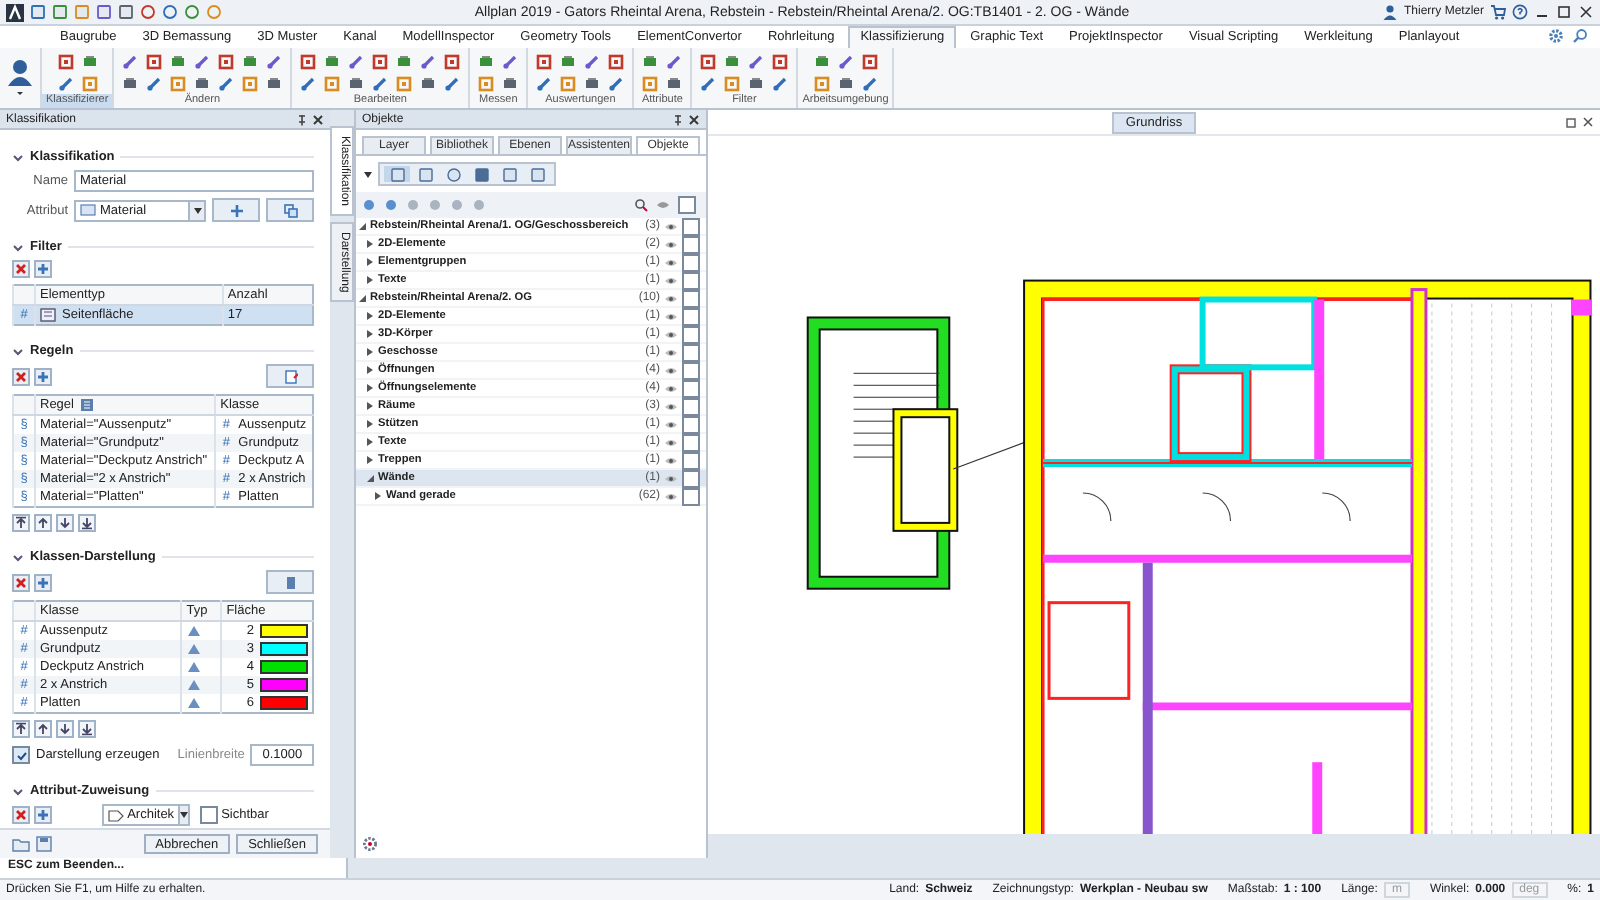  What do you see at coordinates (236, 210) in the screenshot?
I see `add-button` at bounding box center [236, 210].